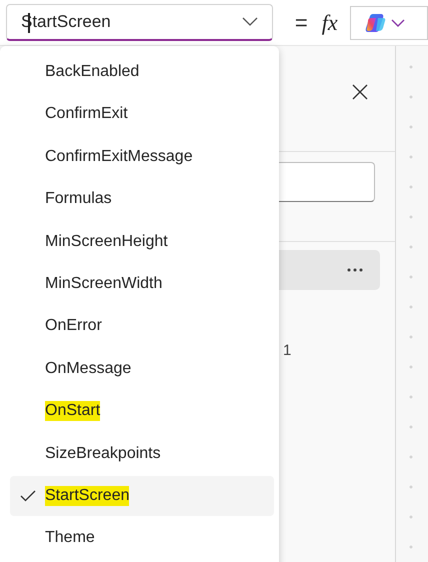 The height and width of the screenshot is (562, 428). What do you see at coordinates (92, 72) in the screenshot?
I see `option-label: BackEnabled` at bounding box center [92, 72].